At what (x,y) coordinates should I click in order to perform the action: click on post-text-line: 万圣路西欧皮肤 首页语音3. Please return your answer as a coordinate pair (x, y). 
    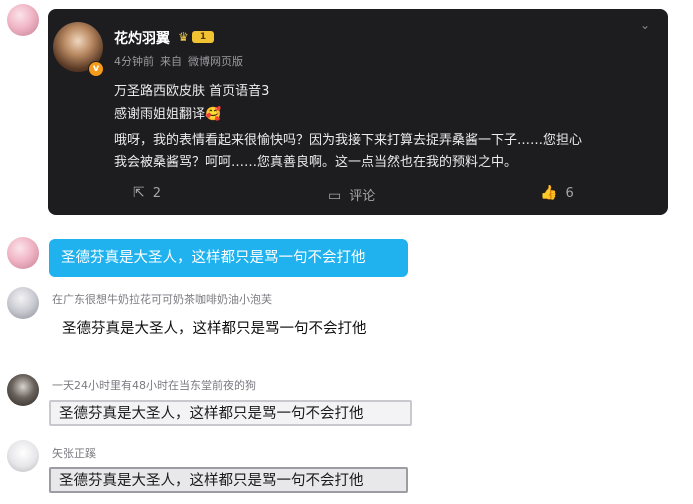
    Looking at the image, I should click on (192, 91).